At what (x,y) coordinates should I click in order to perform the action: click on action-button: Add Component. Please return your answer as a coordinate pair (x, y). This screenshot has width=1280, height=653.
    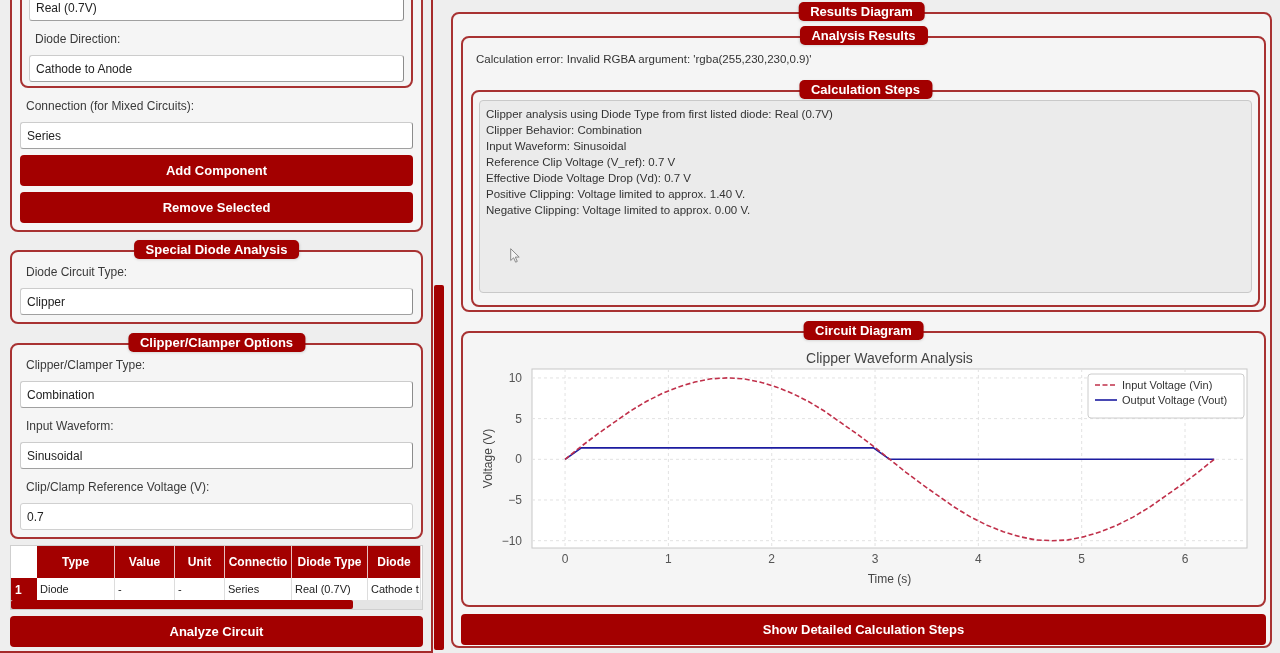
    Looking at the image, I should click on (216, 170).